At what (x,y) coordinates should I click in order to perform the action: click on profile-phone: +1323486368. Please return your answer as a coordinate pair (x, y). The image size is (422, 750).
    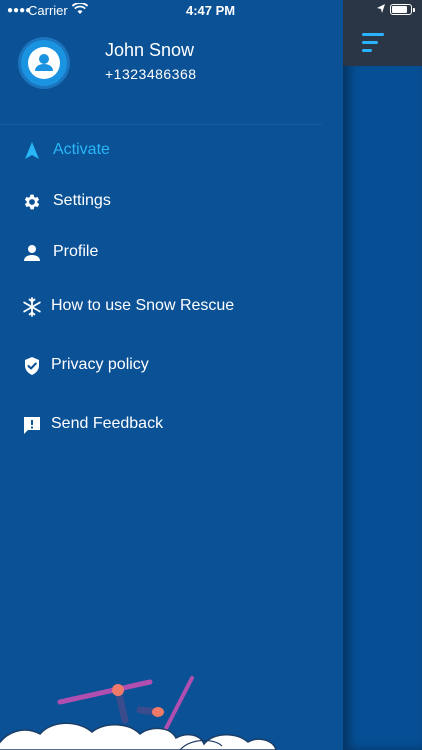
    Looking at the image, I should click on (151, 74).